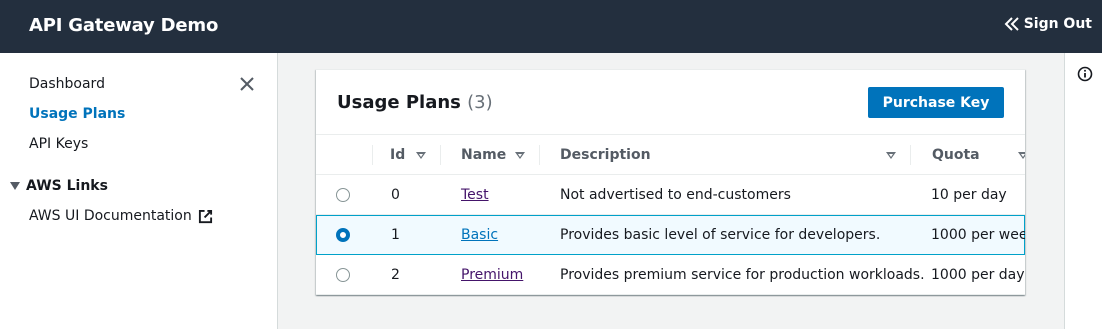 The width and height of the screenshot is (1102, 329). What do you see at coordinates (1057, 24) in the screenshot?
I see `sign-out-label: Sign Out` at bounding box center [1057, 24].